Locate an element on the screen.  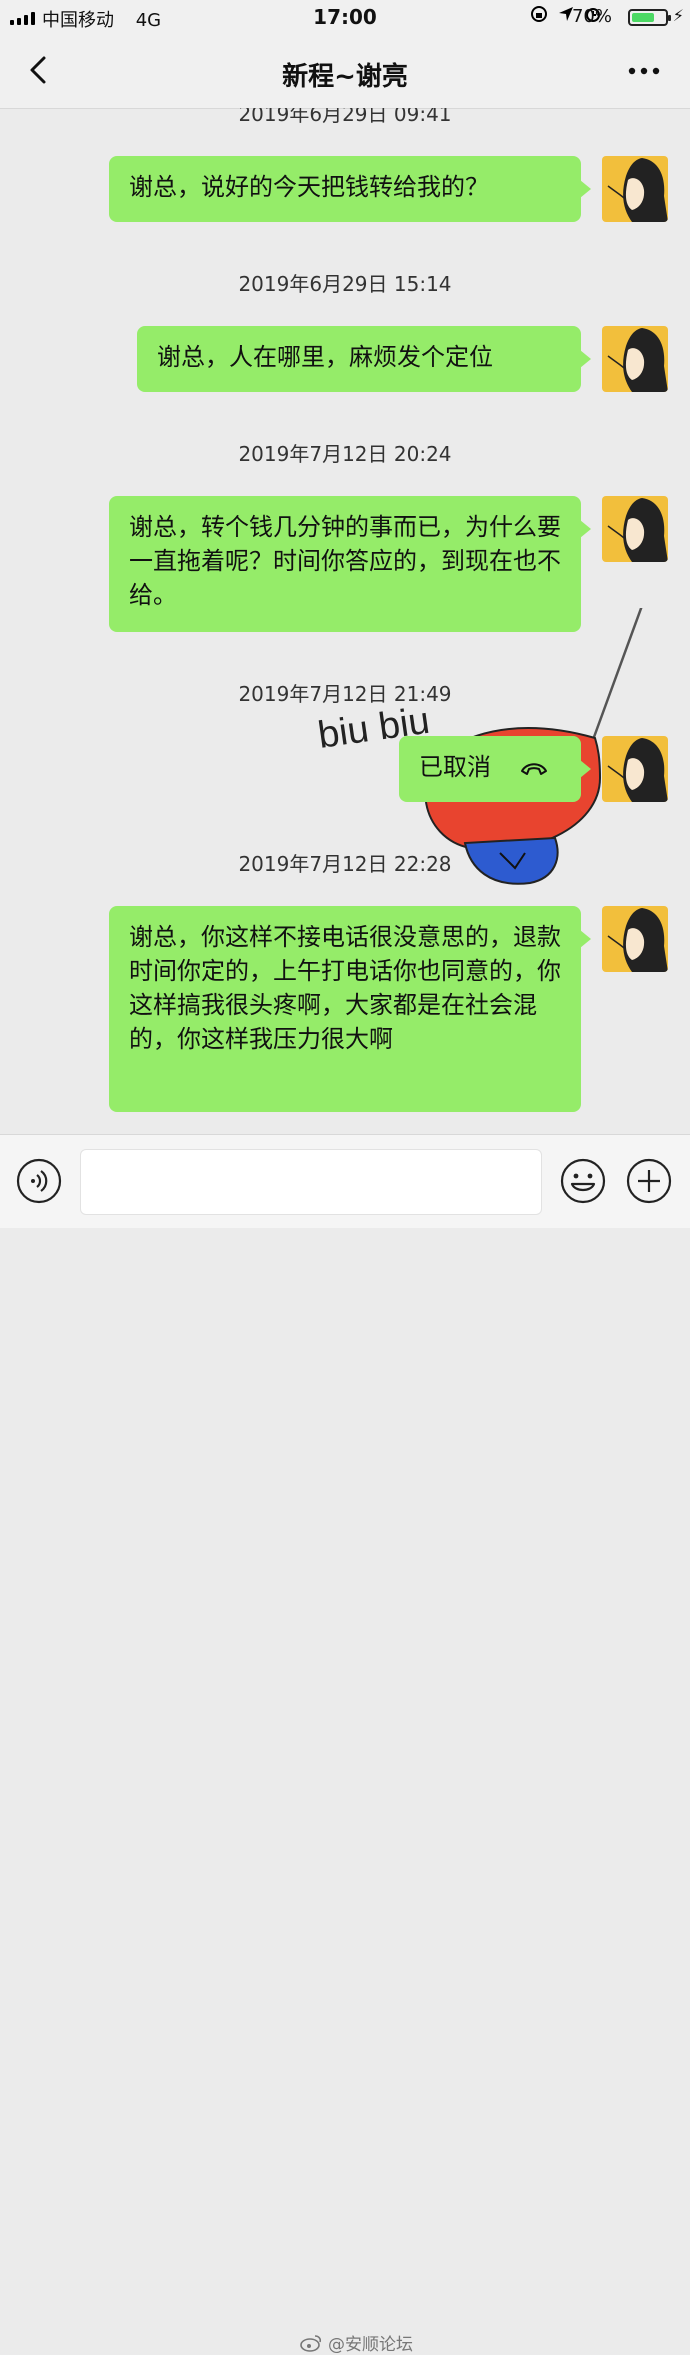
battery-icon is located at coordinates (649, 17).